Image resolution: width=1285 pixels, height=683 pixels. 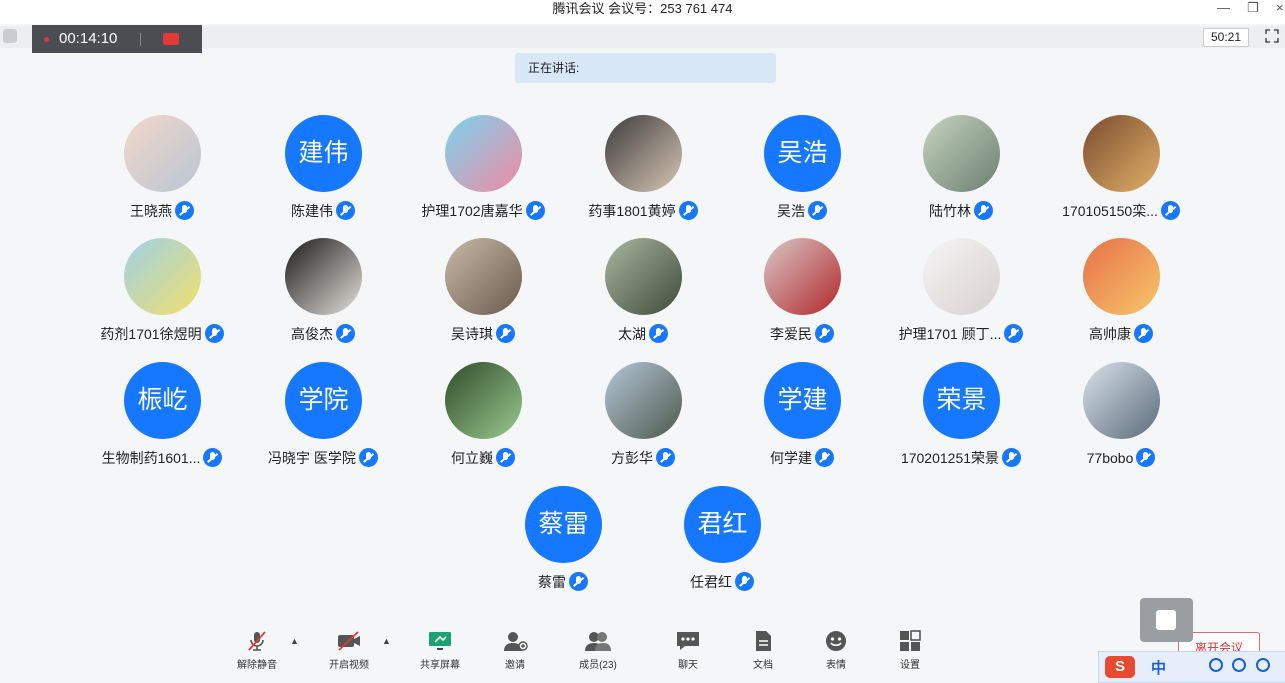 I want to click on close-icon: ×, so click(x=1280, y=8).